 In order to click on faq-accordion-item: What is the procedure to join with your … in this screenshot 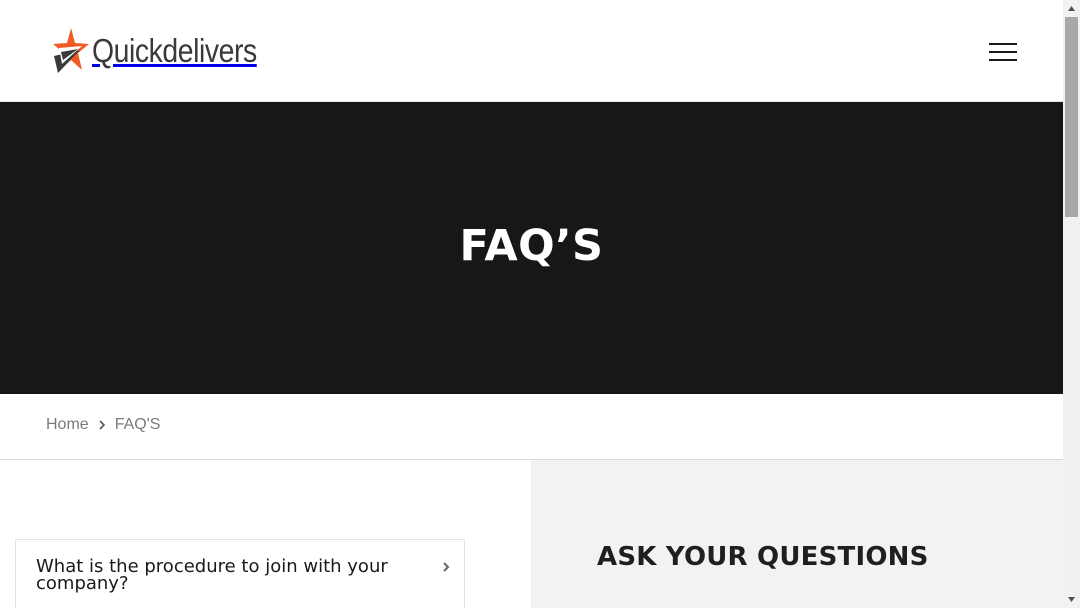, I will do `click(240, 573)`.